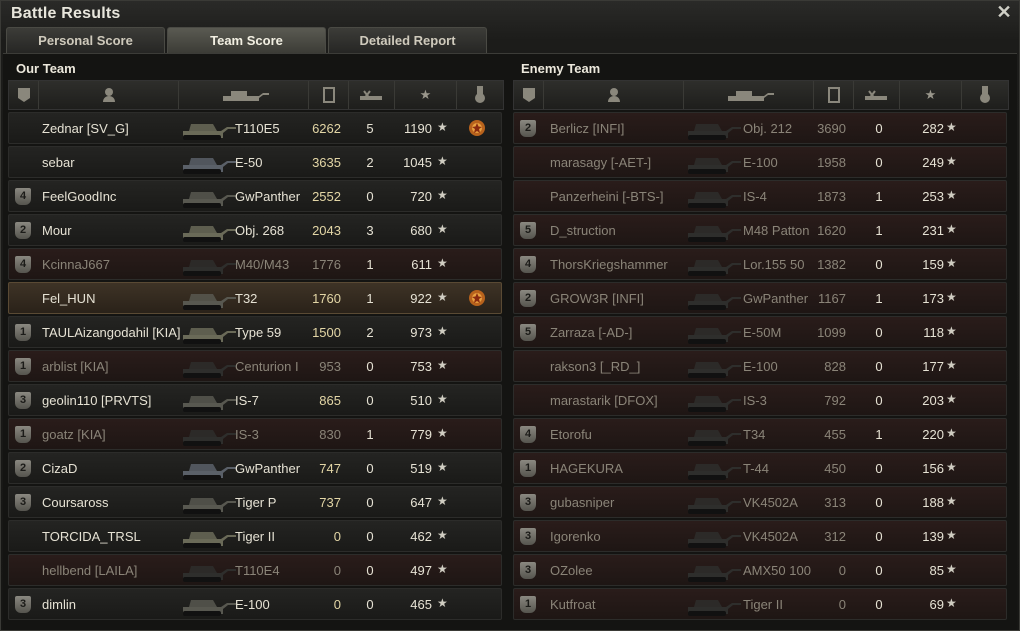  Describe the element at coordinates (255, 502) in the screenshot. I see `team-row: 3 Coursaross Tiger P 737 0 647 ★` at that location.